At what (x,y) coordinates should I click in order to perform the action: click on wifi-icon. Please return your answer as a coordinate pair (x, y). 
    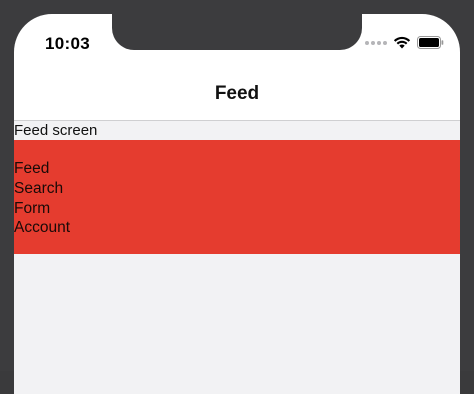
    Looking at the image, I should click on (402, 42).